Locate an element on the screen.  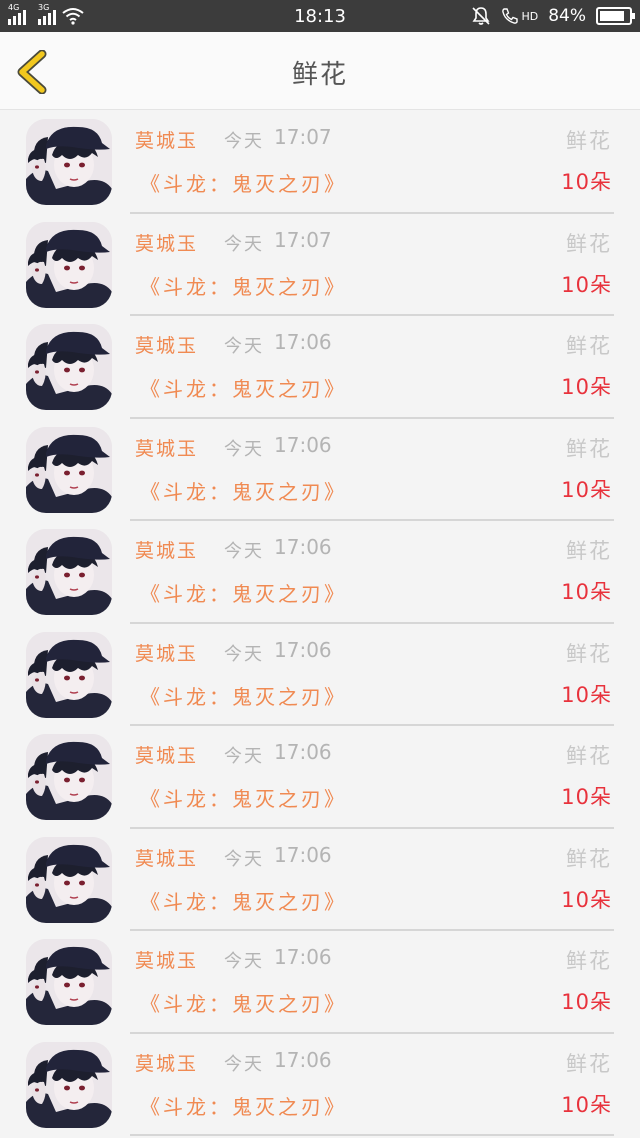
signal-icon-2: 3G is located at coordinates (47, 14).